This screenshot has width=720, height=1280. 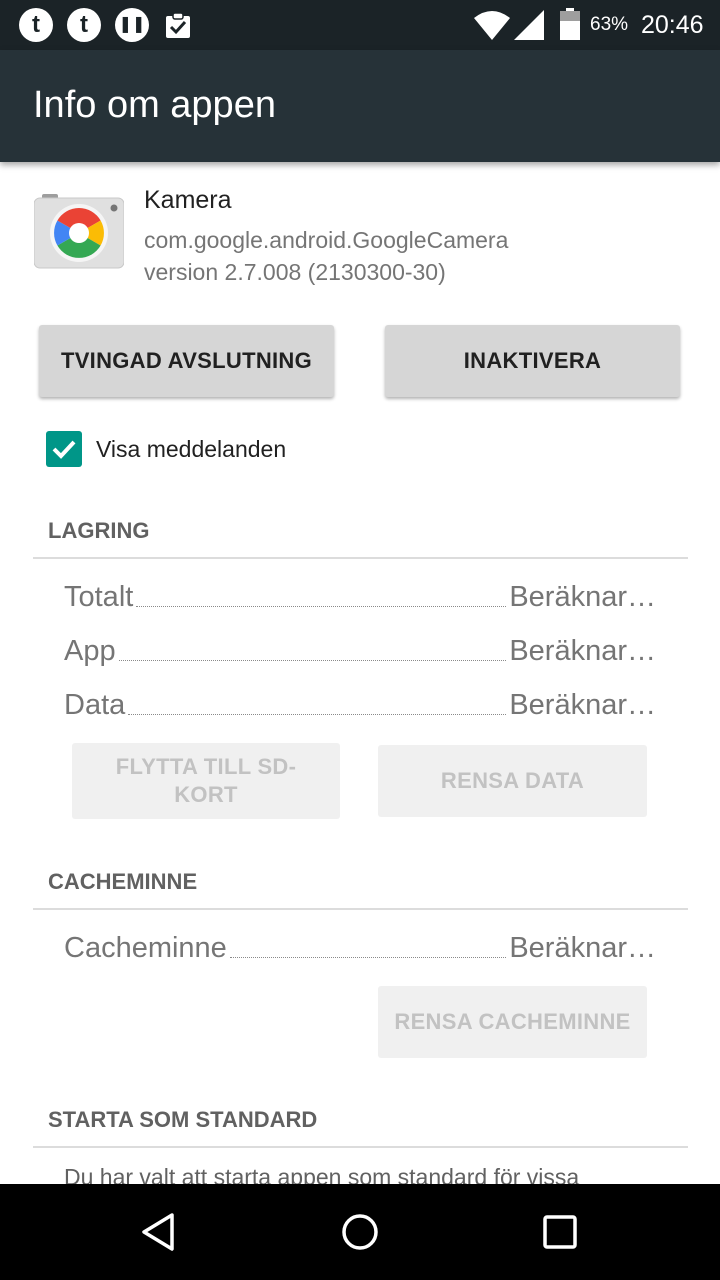 What do you see at coordinates (123, 881) in the screenshot?
I see `cache-section-title: CACHEMINNE` at bounding box center [123, 881].